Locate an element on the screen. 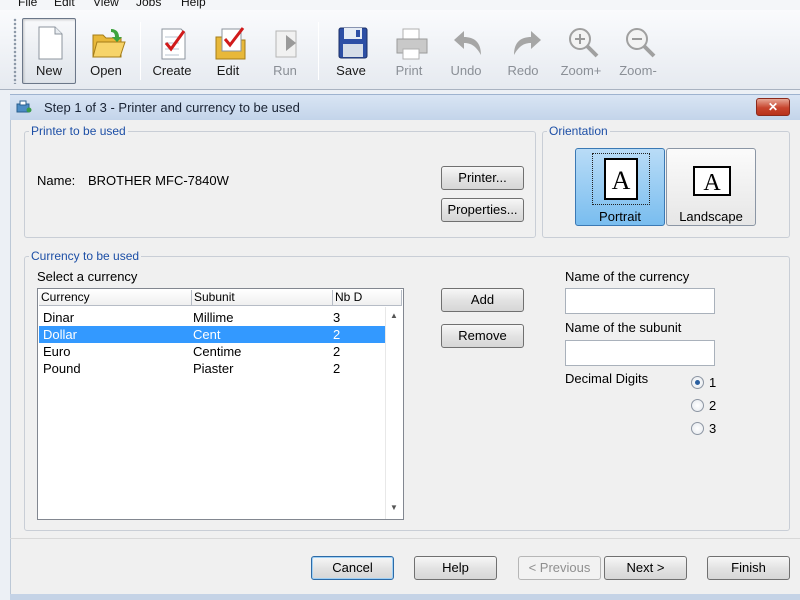 The image size is (800, 600). cell-subunit: Millime is located at coordinates (213, 317).